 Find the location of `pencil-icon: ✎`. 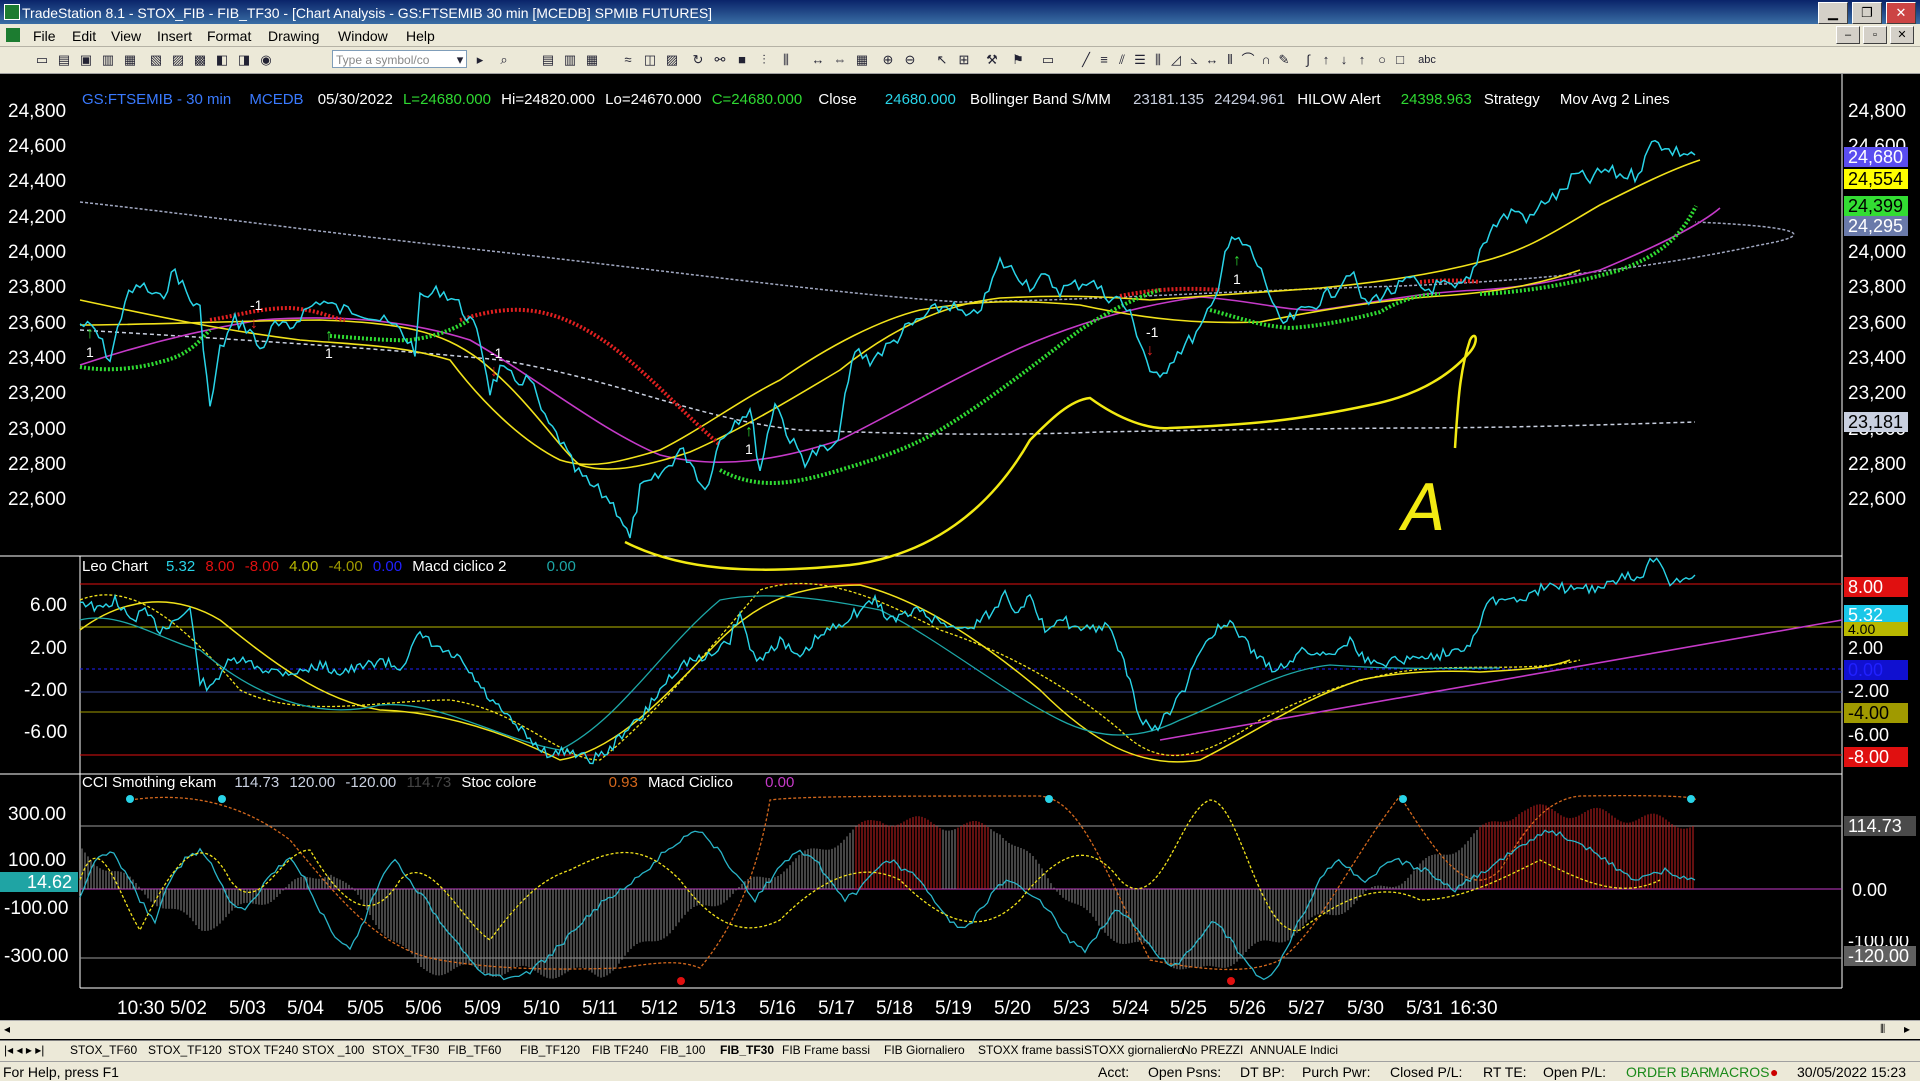

pencil-icon: ✎ is located at coordinates (1284, 60).